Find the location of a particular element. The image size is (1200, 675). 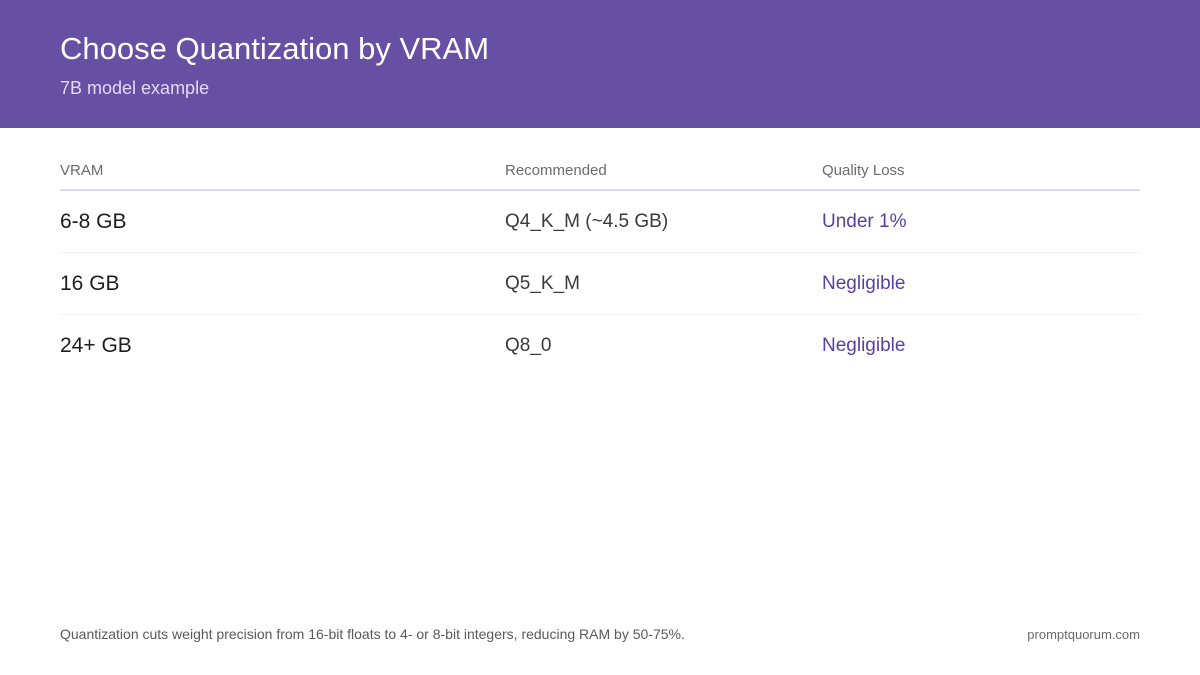

footer-site-label: promptquorum.com is located at coordinates (1083, 634).